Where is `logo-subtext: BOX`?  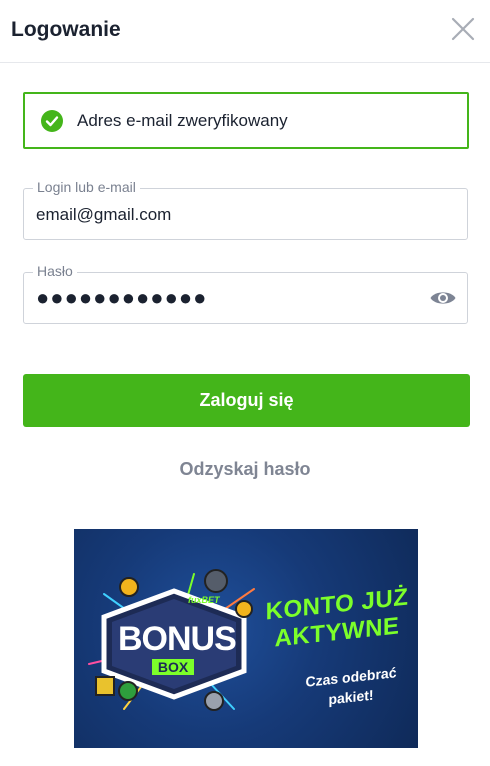 logo-subtext: BOX is located at coordinates (173, 667).